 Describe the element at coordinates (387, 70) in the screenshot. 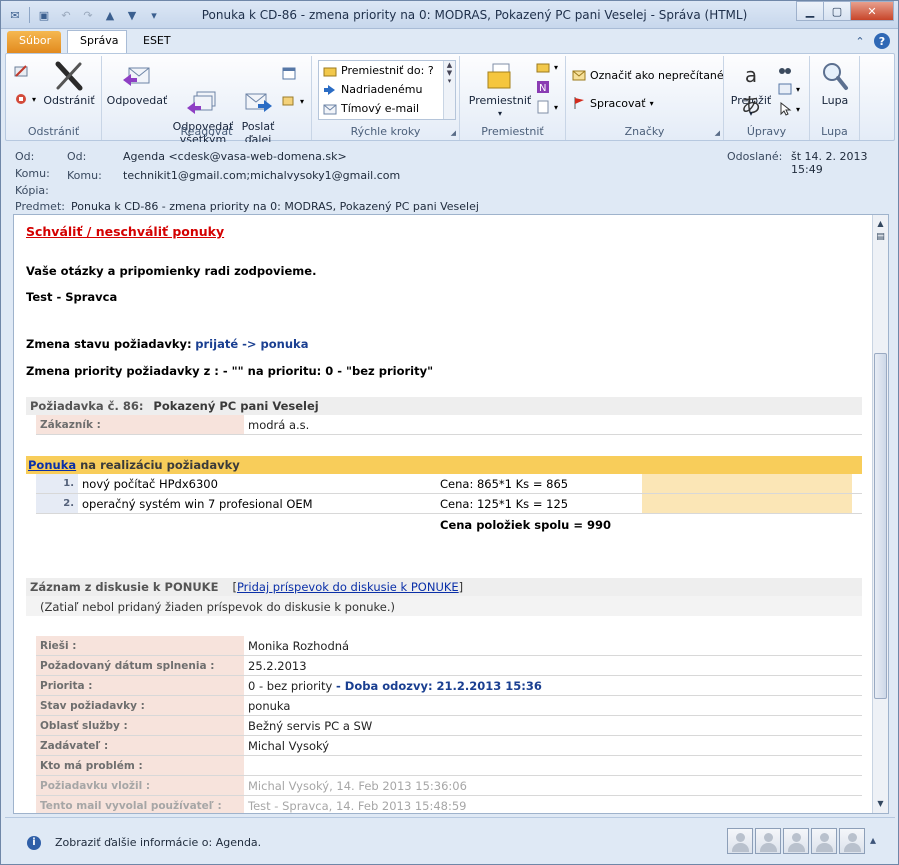

I see `quick-step-move-to: Premiestniť do: ?` at that location.